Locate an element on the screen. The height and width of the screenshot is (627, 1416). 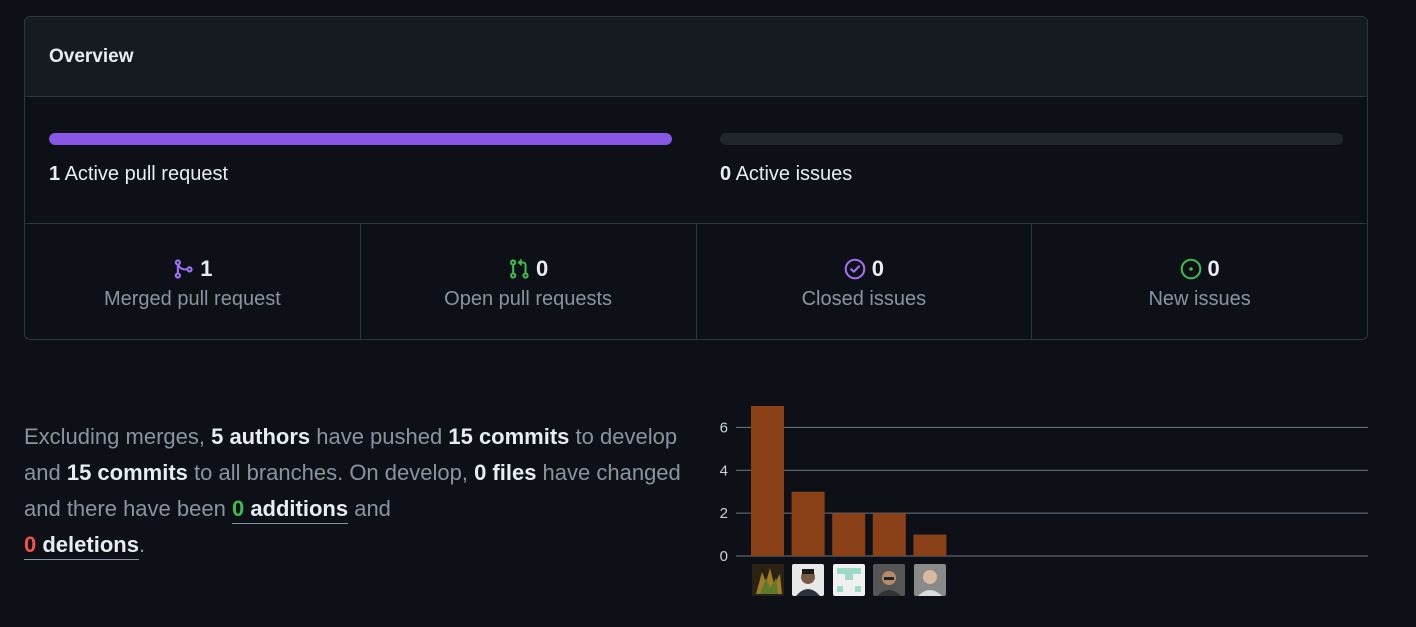
deletions-link: 0 deletions is located at coordinates (81, 546).